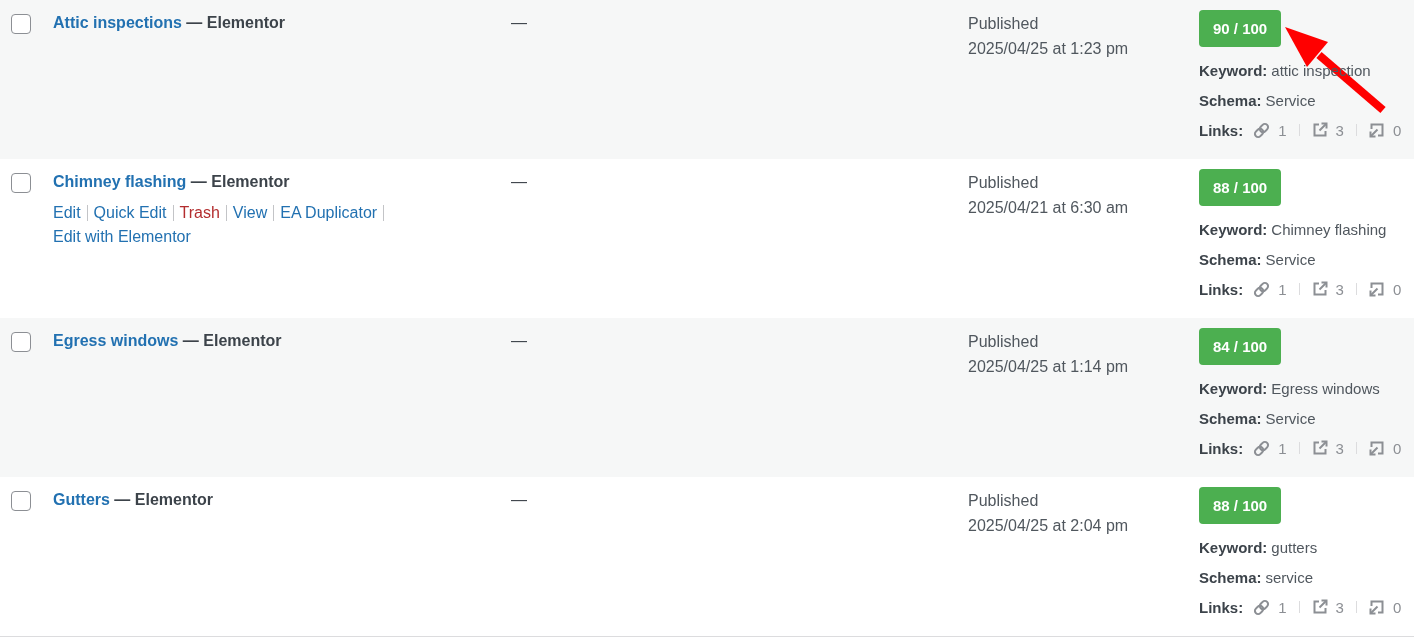 The height and width of the screenshot is (638, 1414). Describe the element at coordinates (81, 499) in the screenshot. I see `post-title-link: Gutters` at that location.